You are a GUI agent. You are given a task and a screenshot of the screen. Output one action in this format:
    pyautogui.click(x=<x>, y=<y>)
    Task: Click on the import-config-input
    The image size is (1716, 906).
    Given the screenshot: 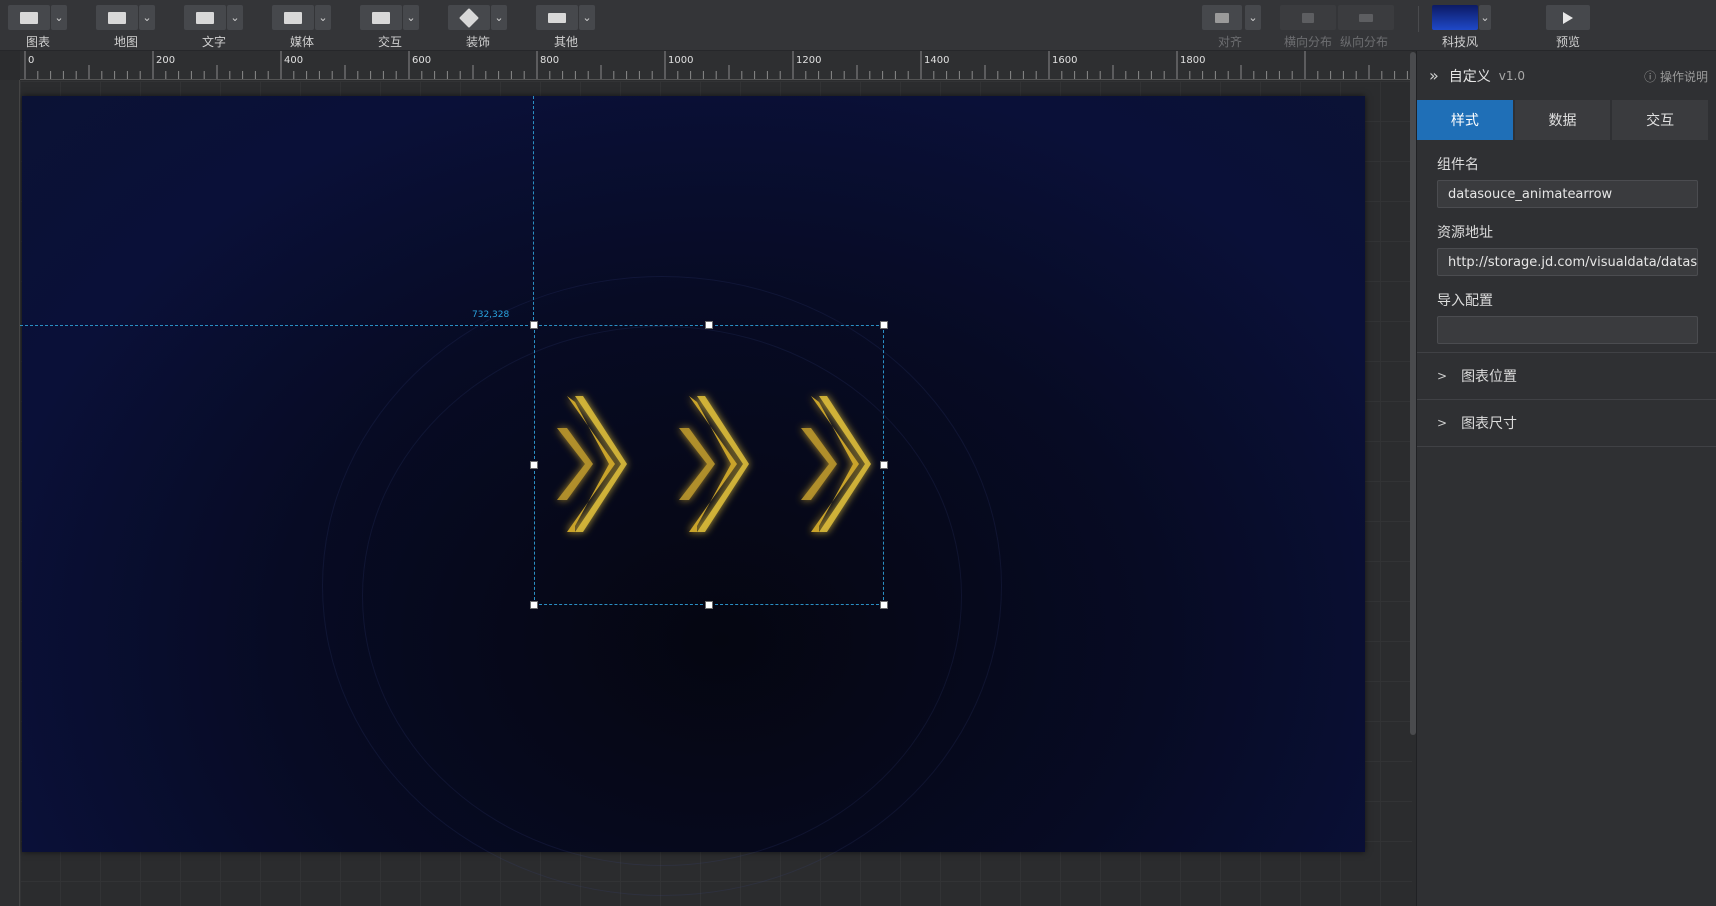 What is the action you would take?
    pyautogui.click(x=1567, y=330)
    